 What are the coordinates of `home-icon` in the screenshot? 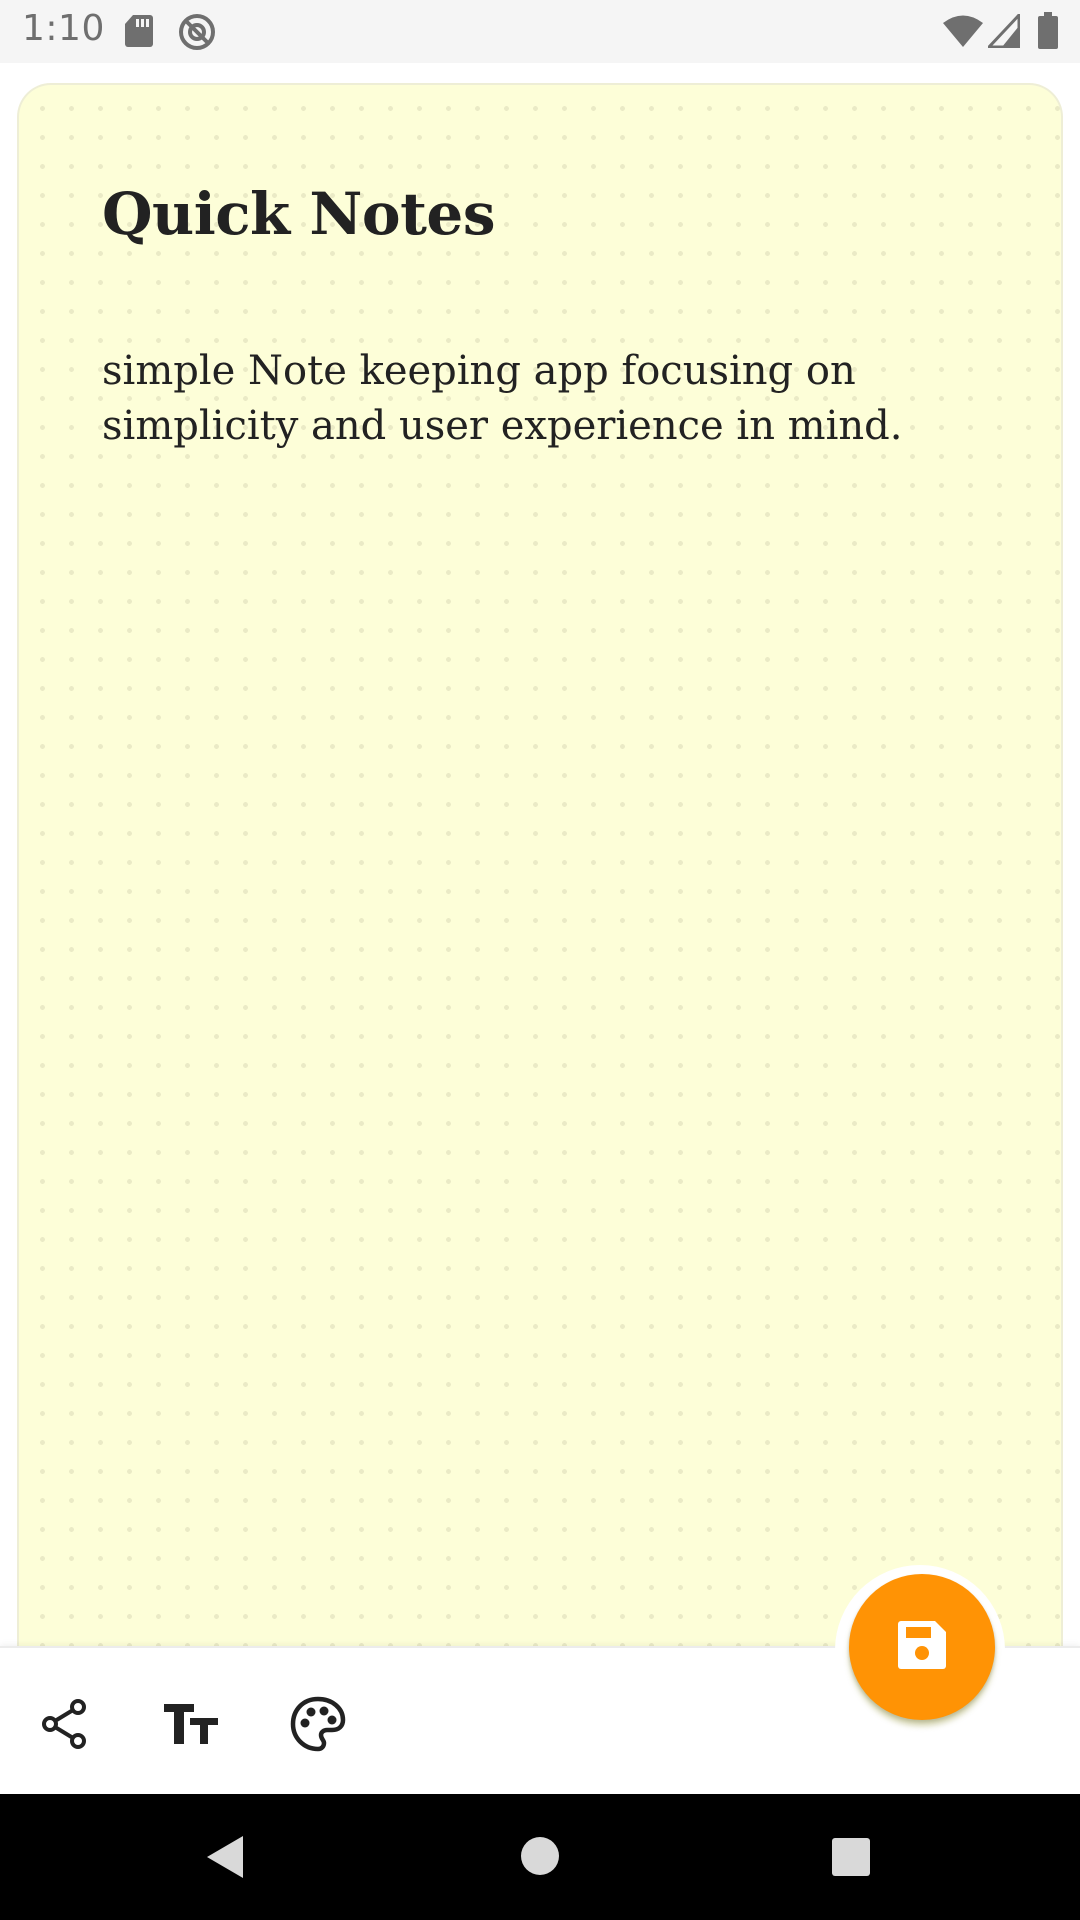 It's located at (540, 1858).